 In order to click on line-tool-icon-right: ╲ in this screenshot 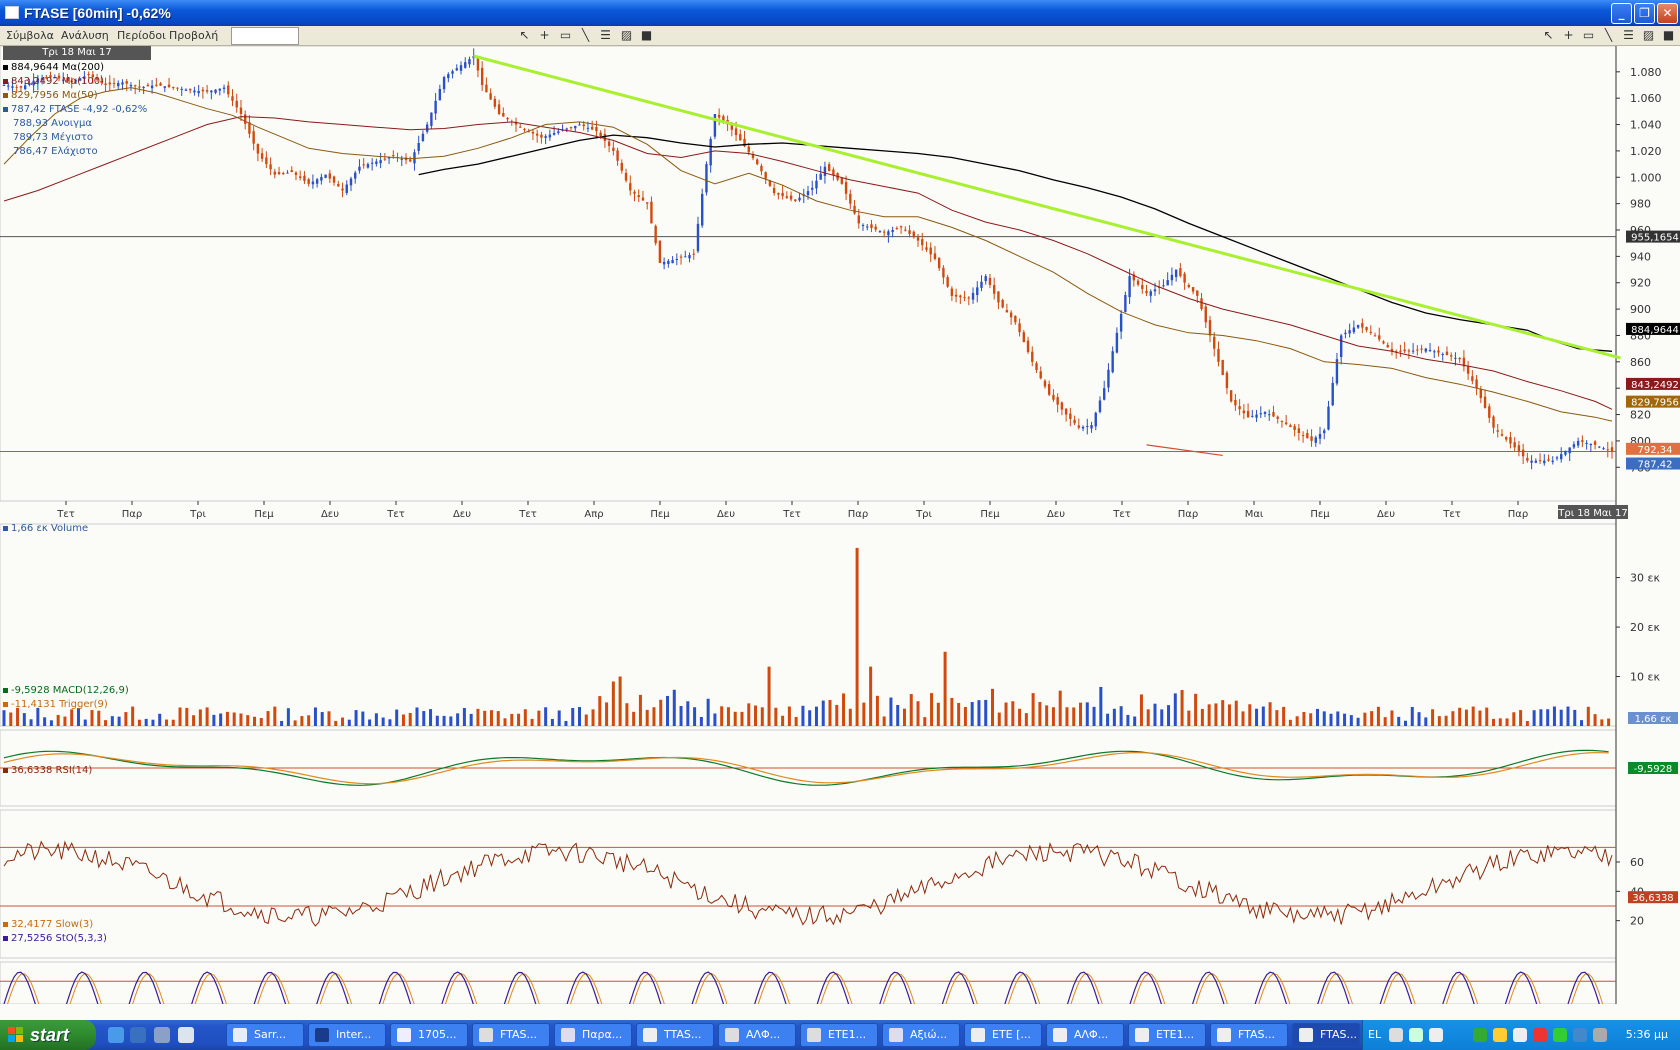, I will do `click(1608, 35)`.